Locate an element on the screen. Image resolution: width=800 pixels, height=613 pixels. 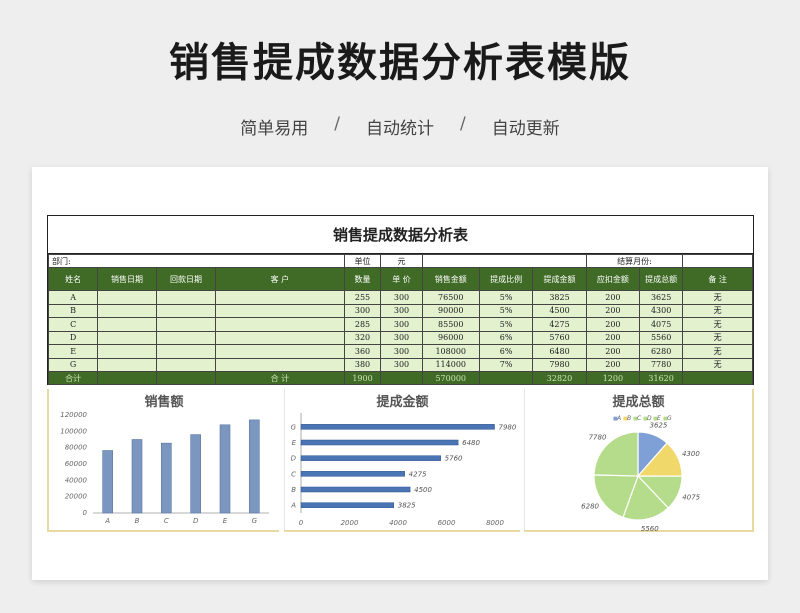
unit-value: 元 is located at coordinates (401, 261).